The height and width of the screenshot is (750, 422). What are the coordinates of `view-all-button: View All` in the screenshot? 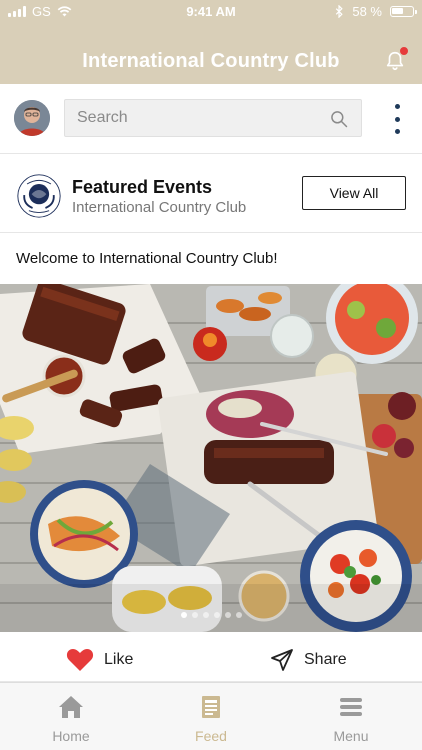 It's located at (354, 193).